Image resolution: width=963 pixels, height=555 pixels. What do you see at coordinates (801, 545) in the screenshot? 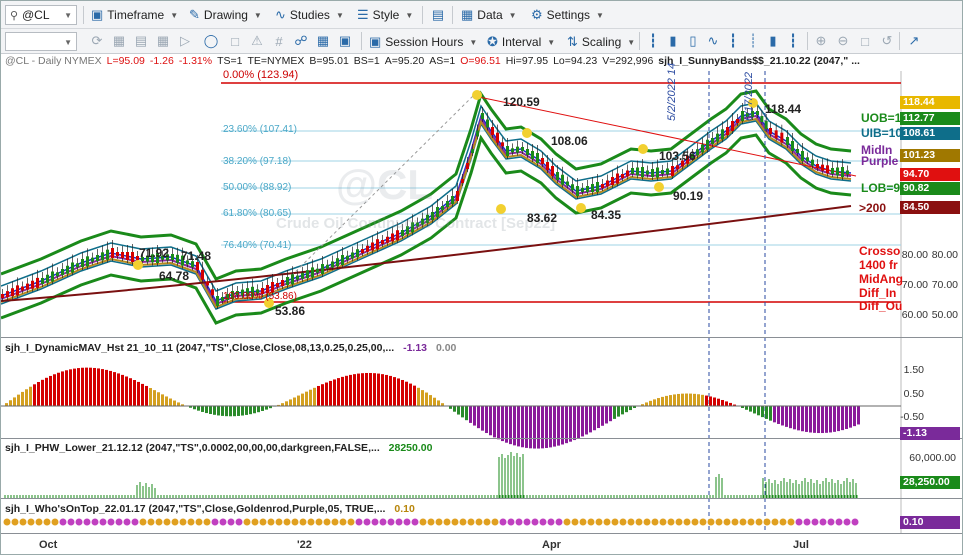
I see `x-axis-label: Jul` at bounding box center [801, 545].